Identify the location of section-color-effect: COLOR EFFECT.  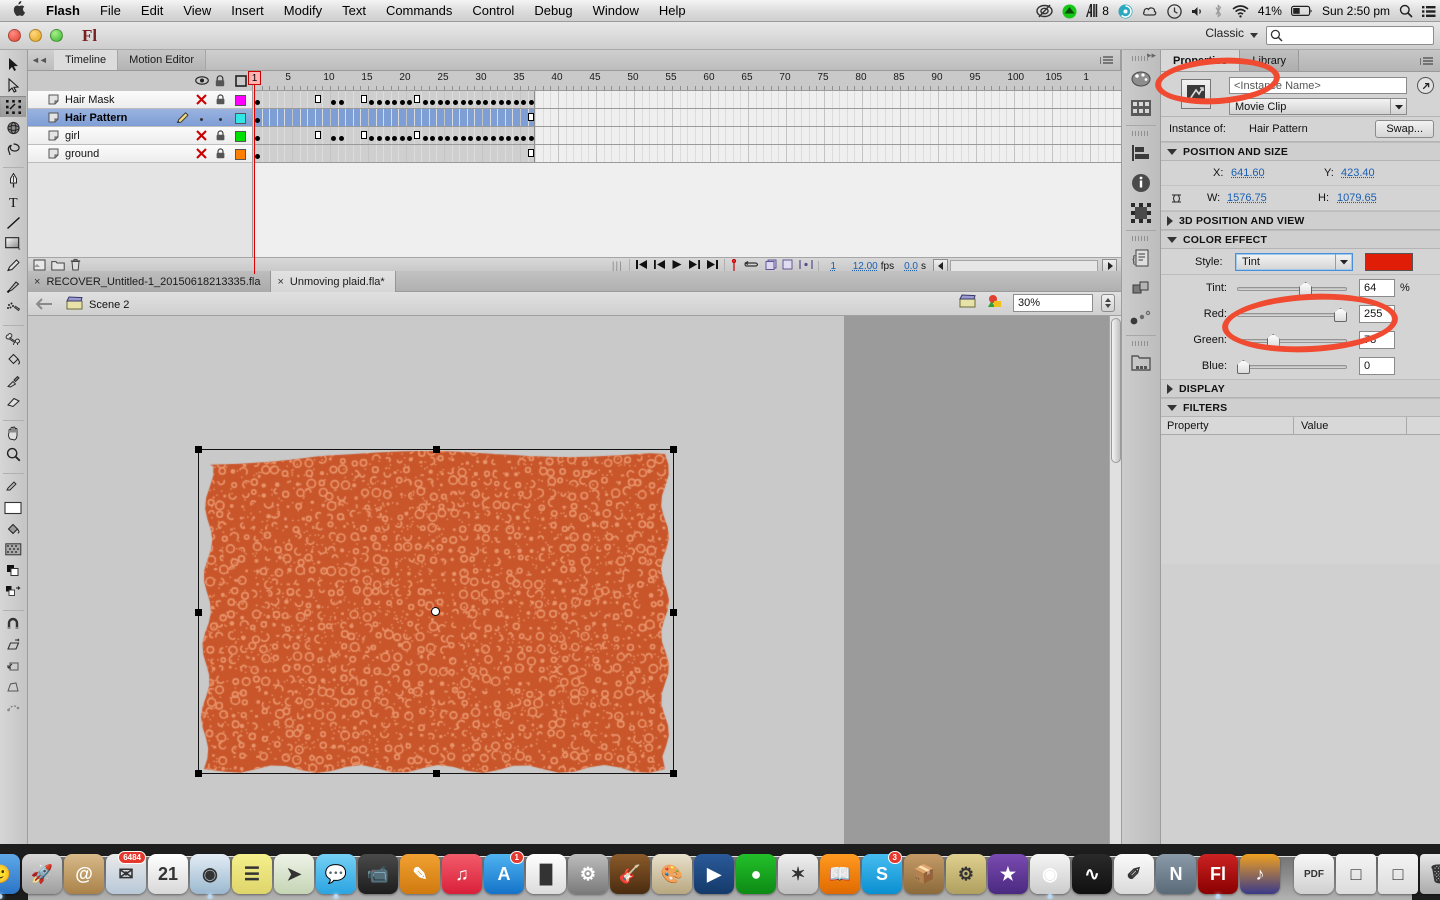
(1300, 239).